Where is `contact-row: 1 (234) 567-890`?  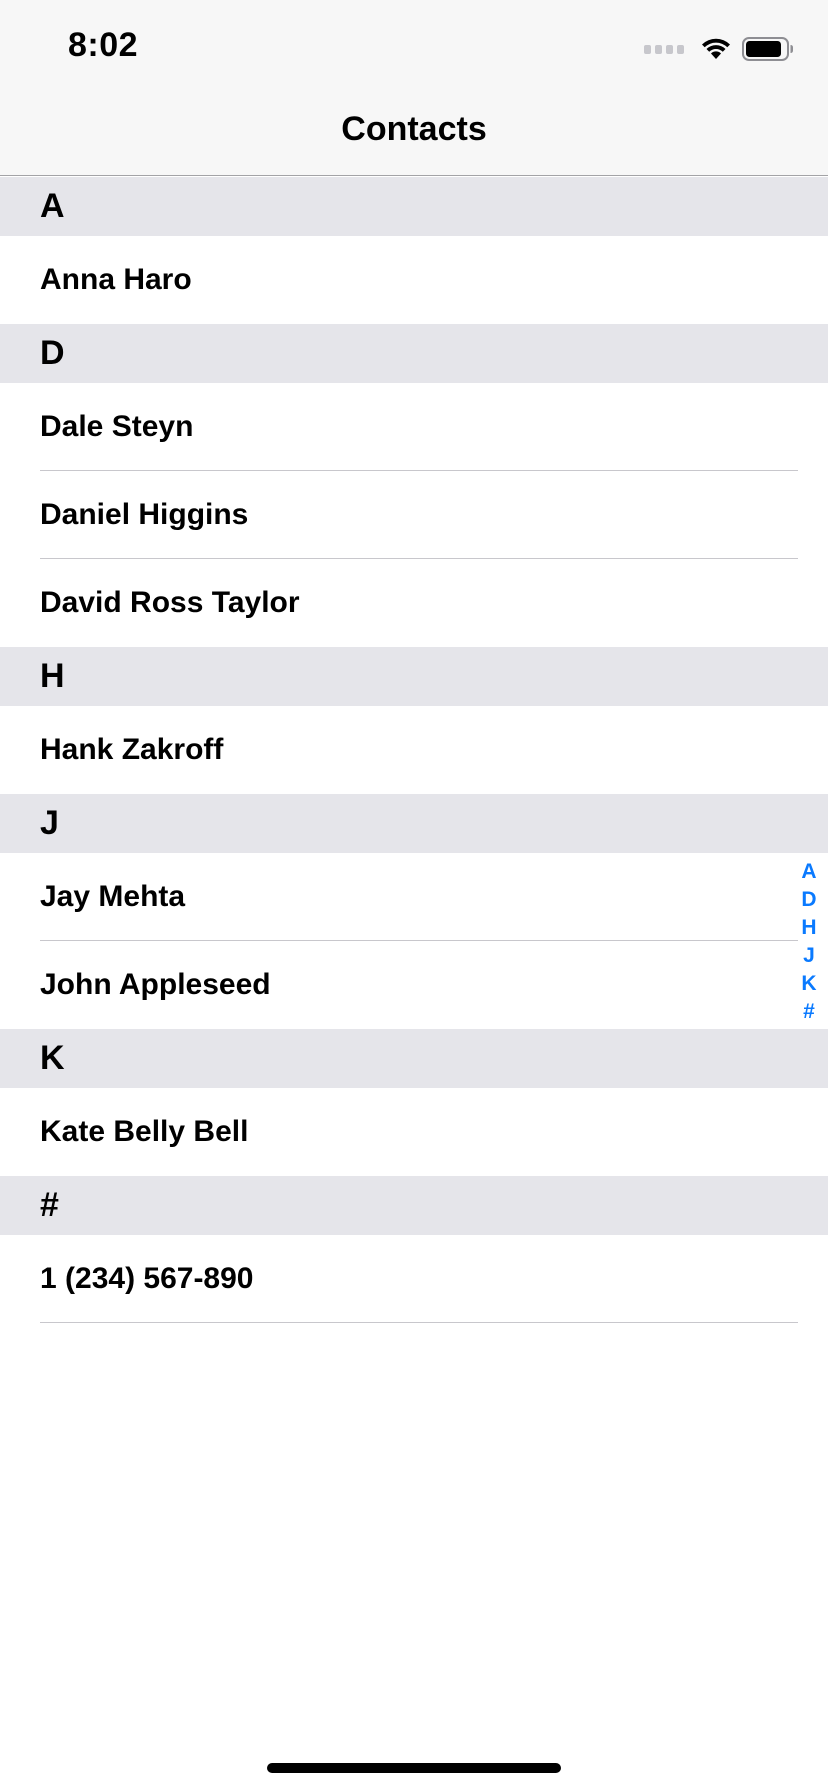
contact-row: 1 (234) 567-890 is located at coordinates (414, 1279).